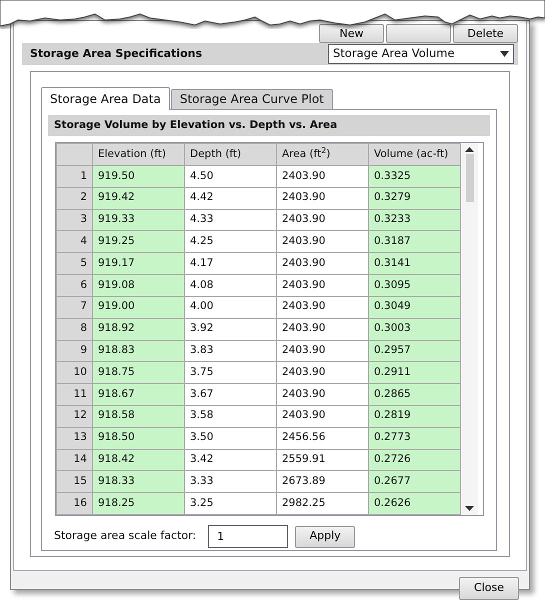  Describe the element at coordinates (414, 416) in the screenshot. I see `table-cell: 0.2819` at that location.